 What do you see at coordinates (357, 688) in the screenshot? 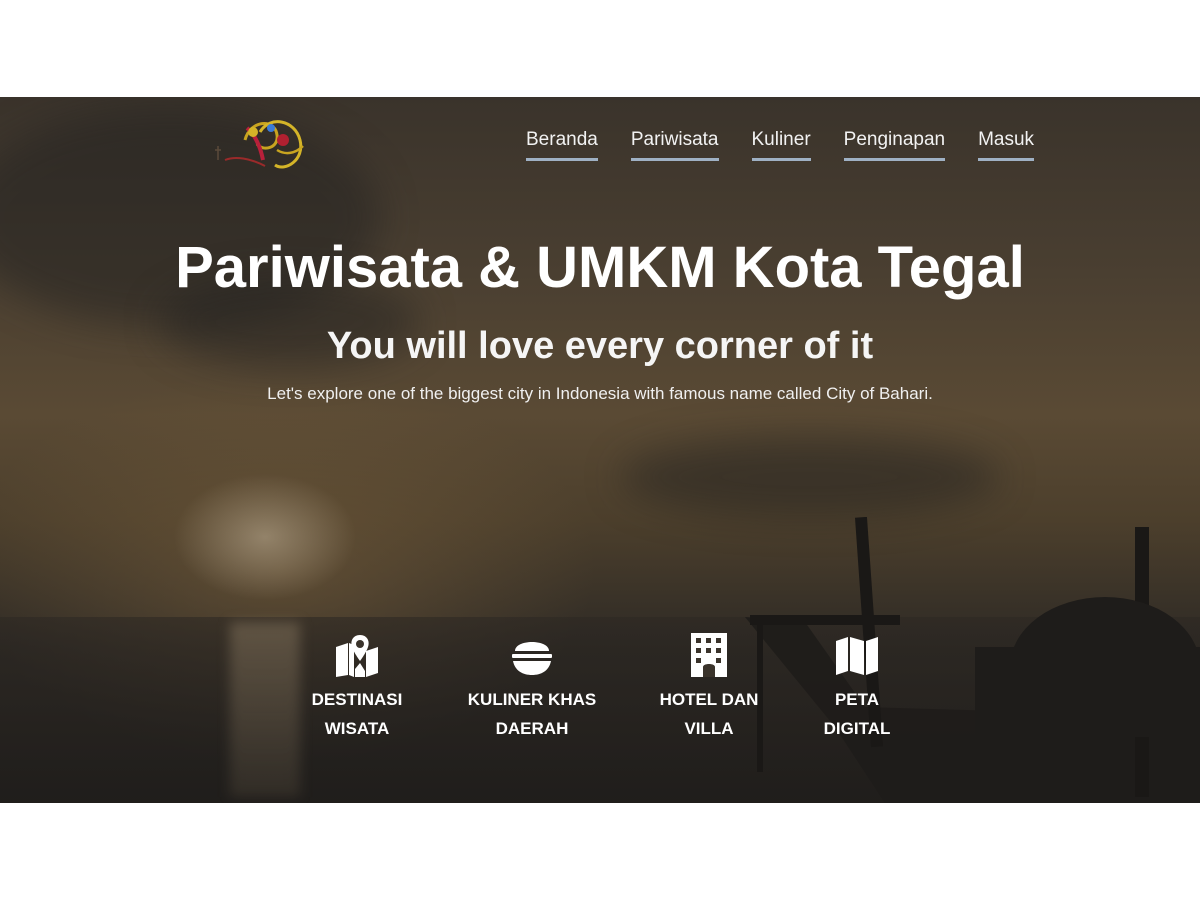
I see `feature-destinasi-wisata: DESTINASI WISATA` at bounding box center [357, 688].